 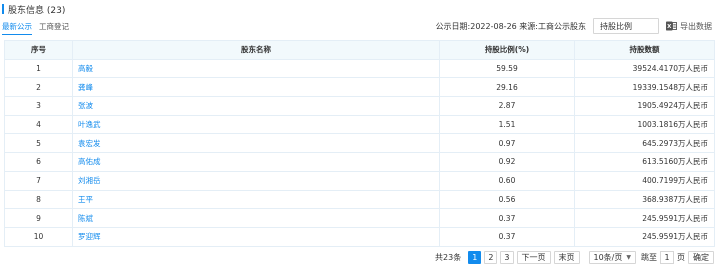 I want to click on row-index: 9, so click(x=38, y=218).